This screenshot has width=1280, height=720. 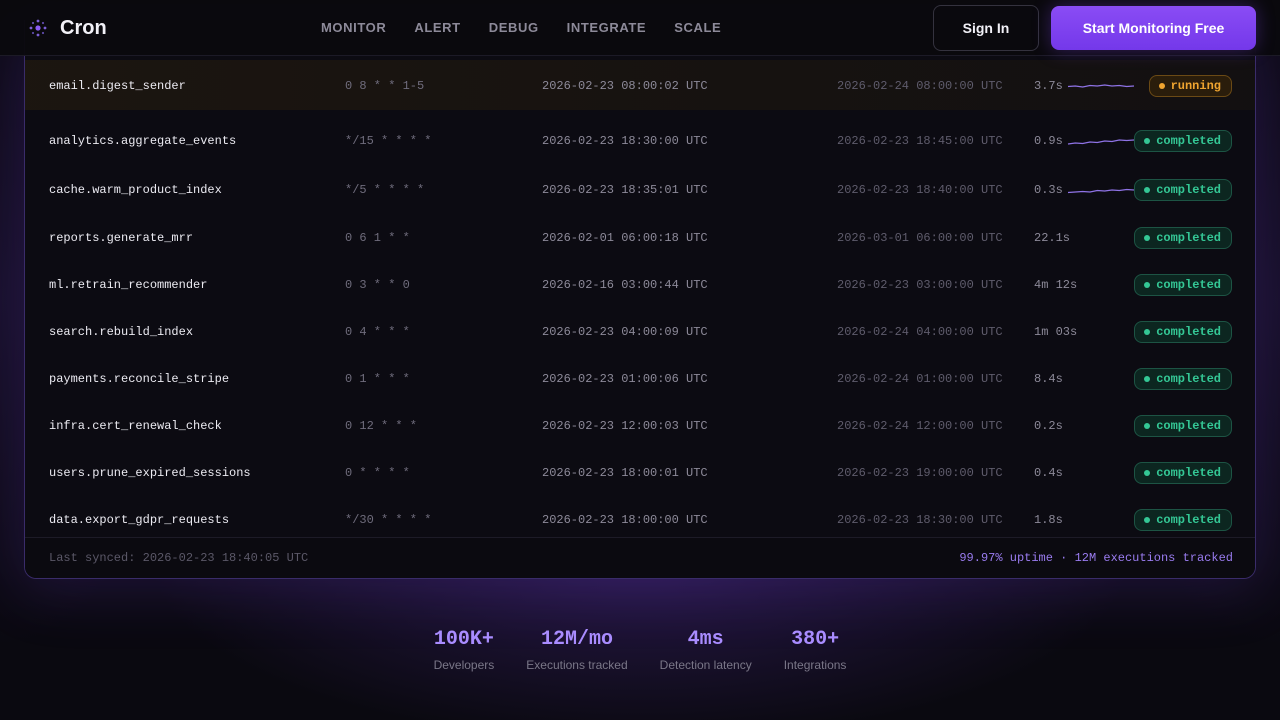 What do you see at coordinates (1056, 332) in the screenshot?
I see `job-duration: 1m 03s` at bounding box center [1056, 332].